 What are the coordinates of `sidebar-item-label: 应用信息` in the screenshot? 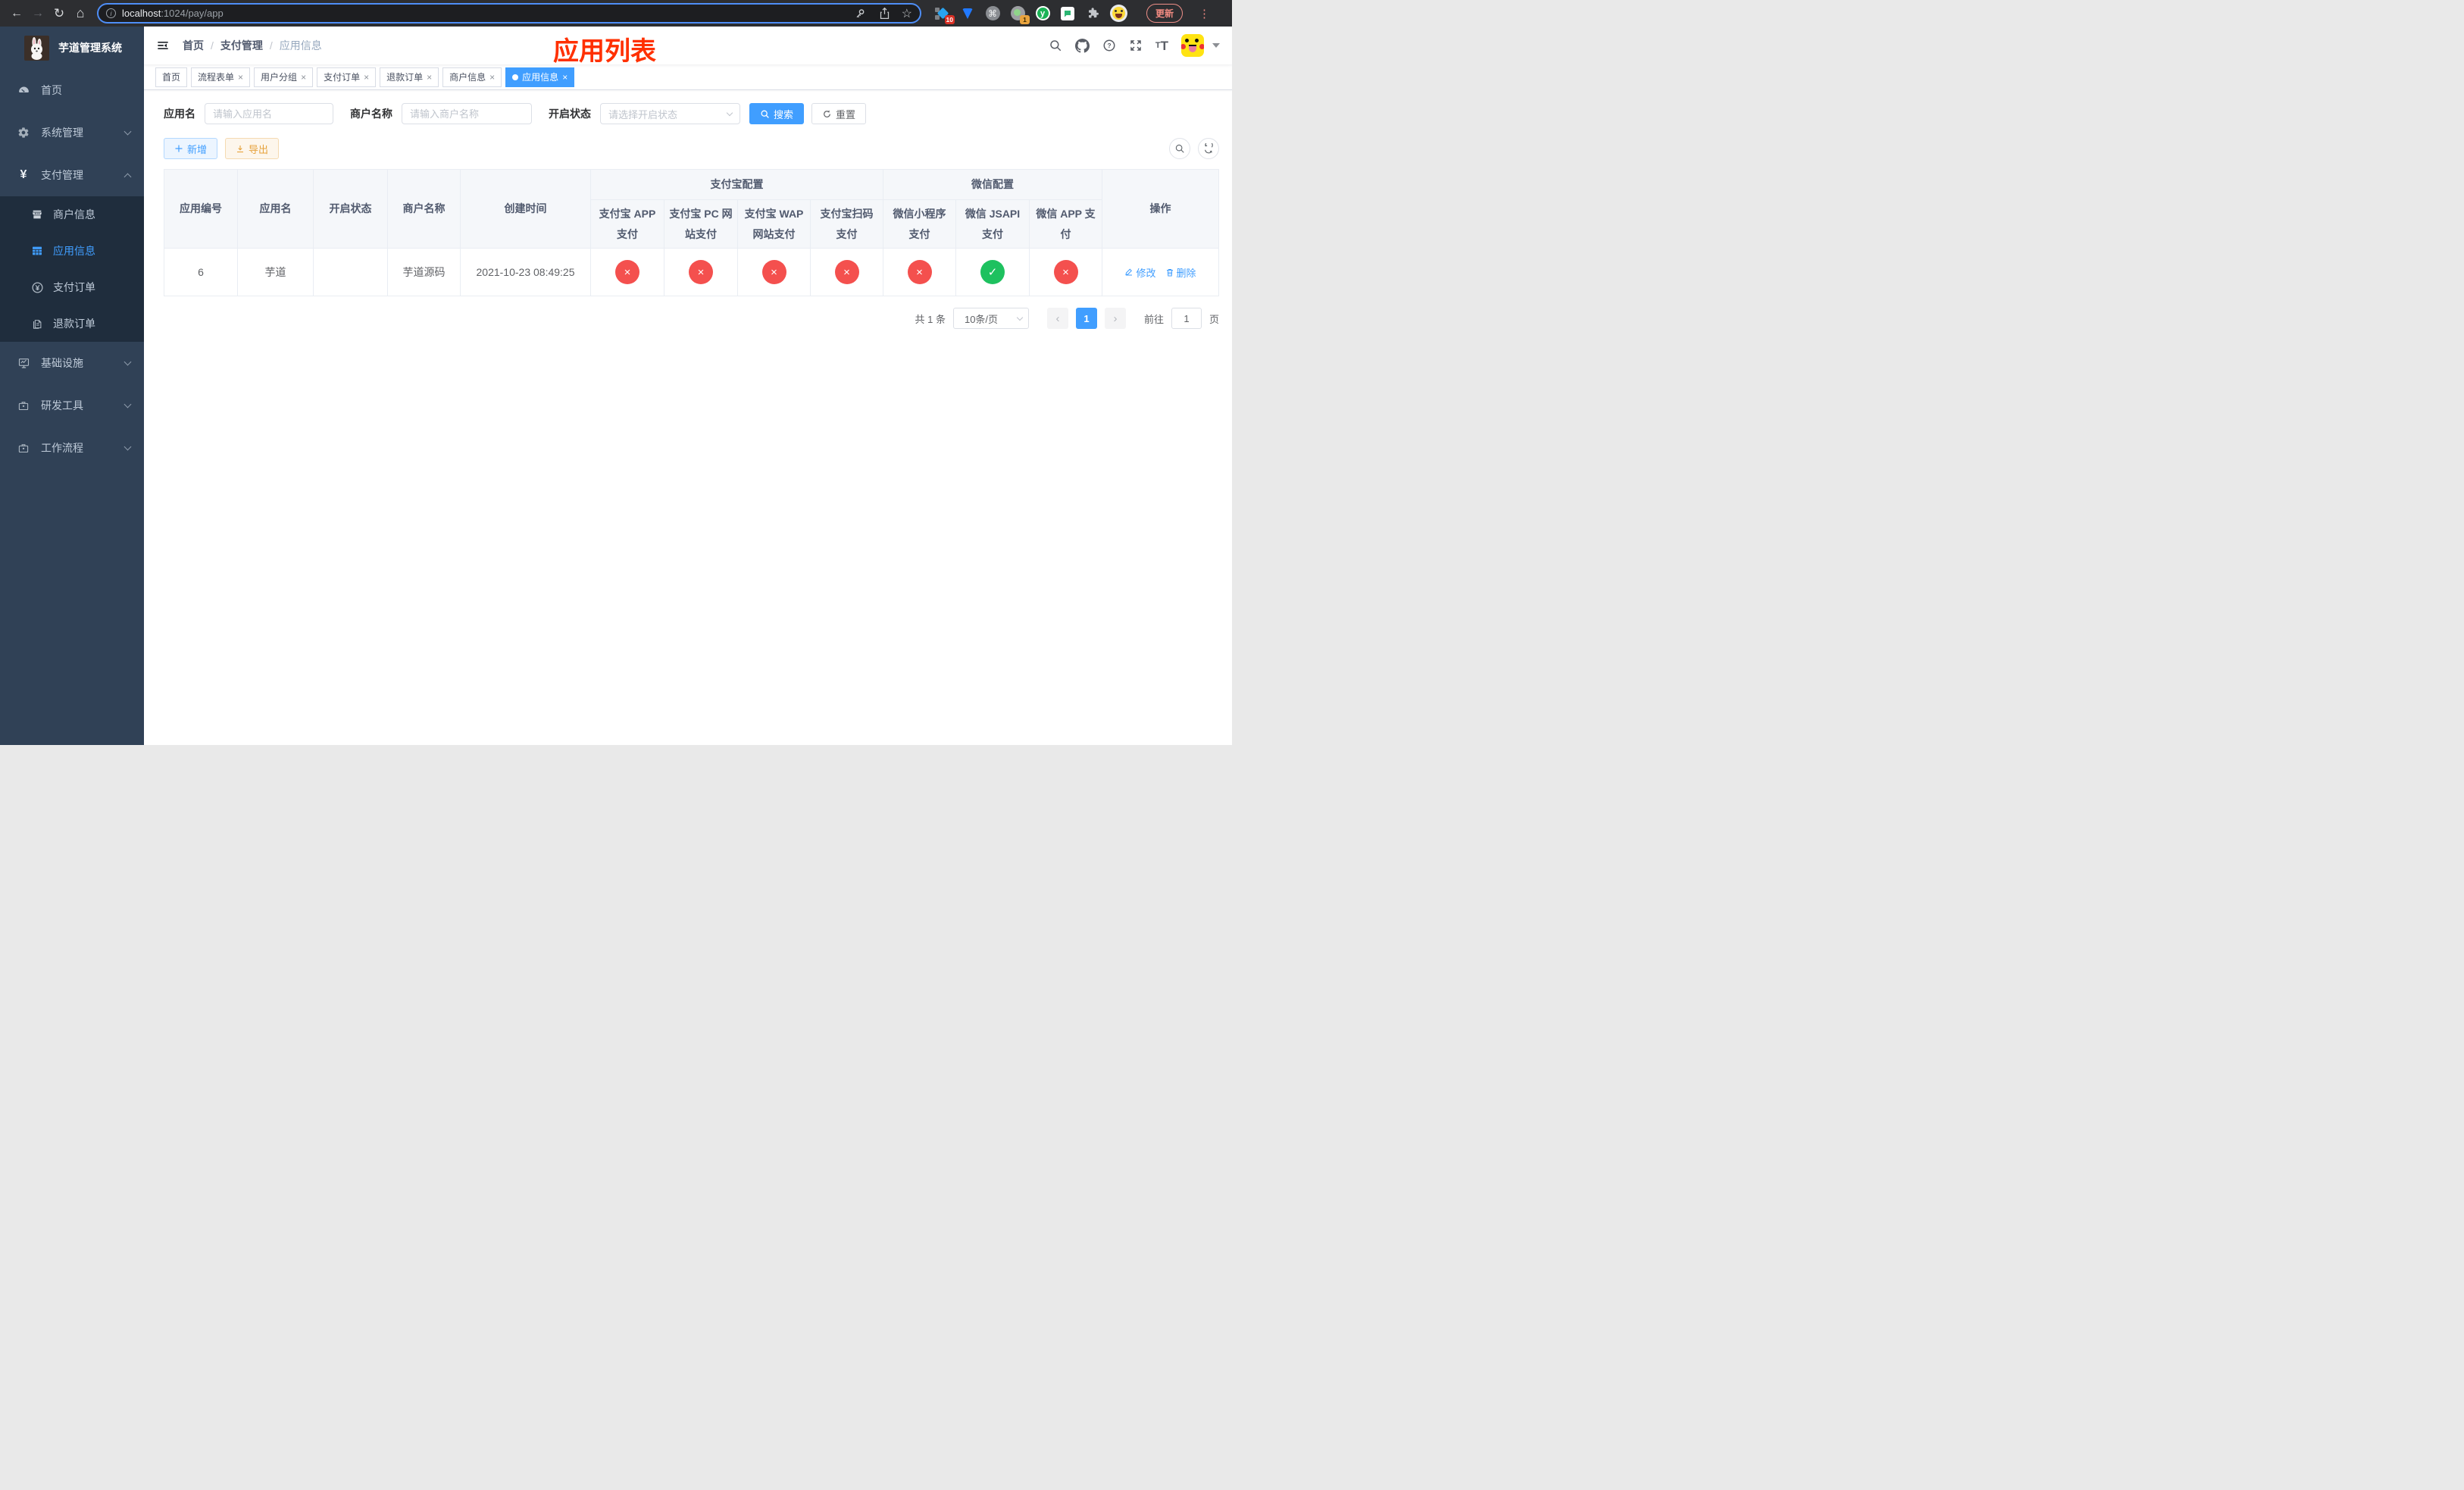 It's located at (74, 251).